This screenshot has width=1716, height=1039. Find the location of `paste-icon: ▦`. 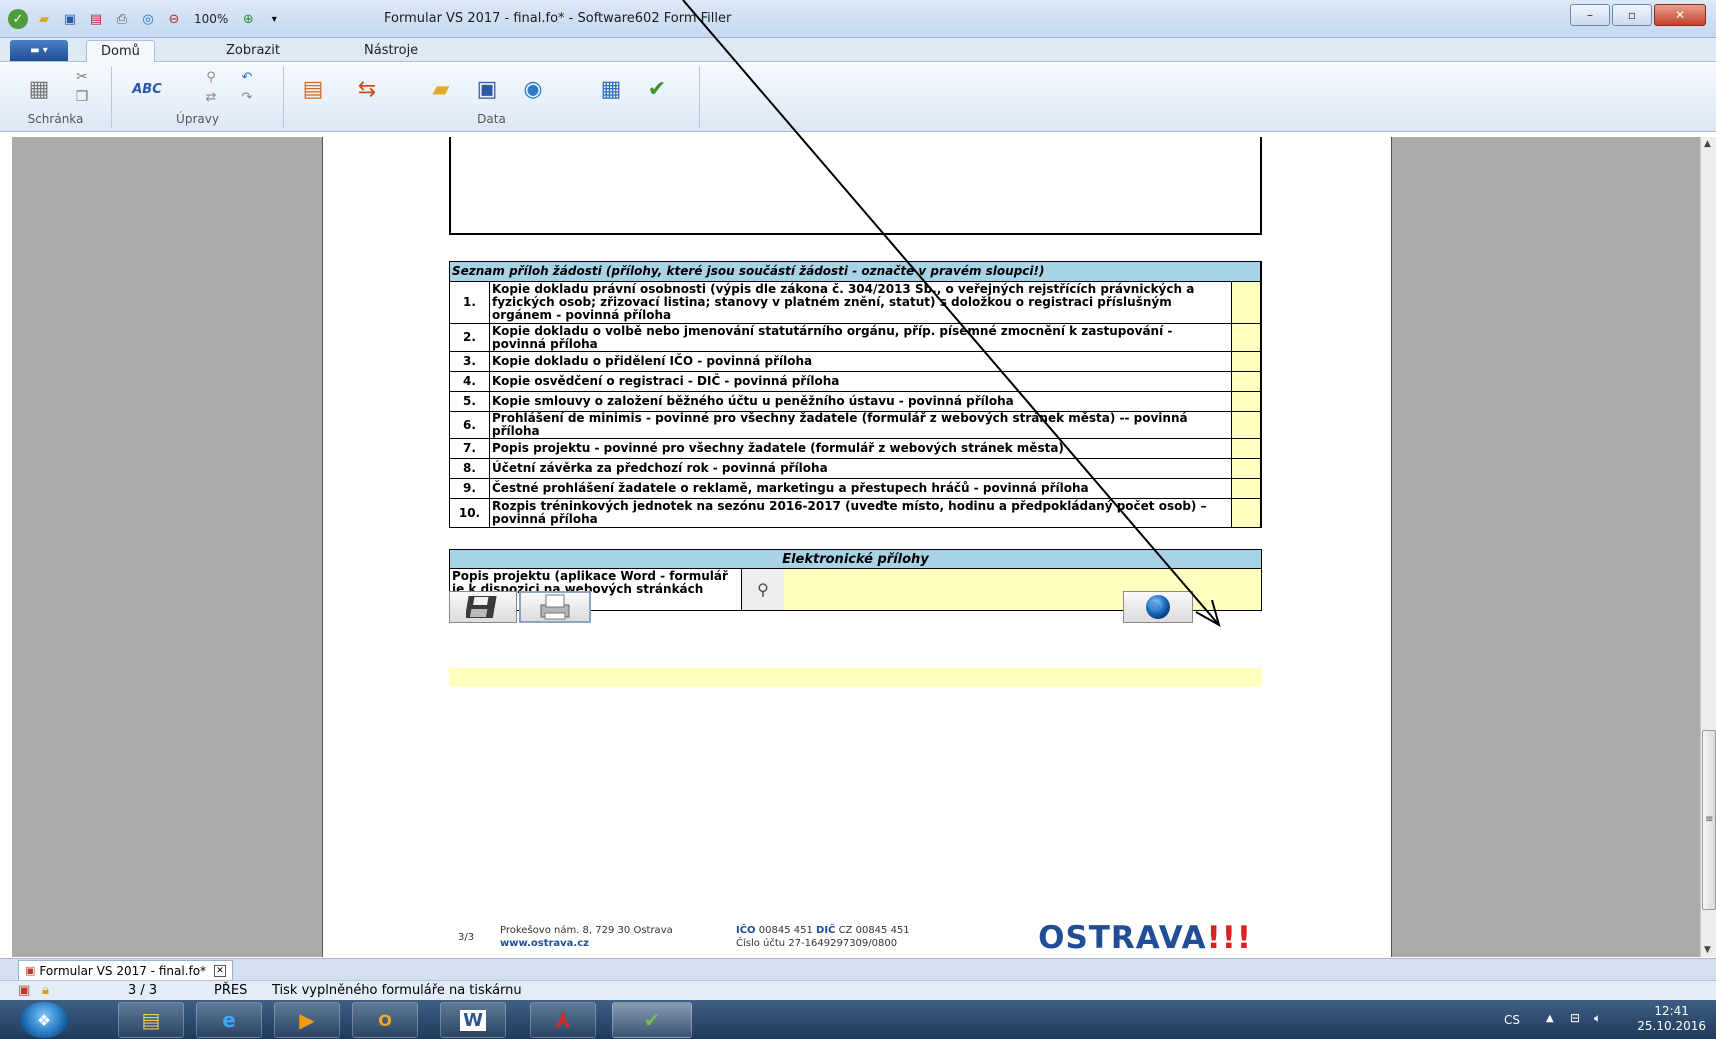

paste-icon: ▦ is located at coordinates (39, 89).